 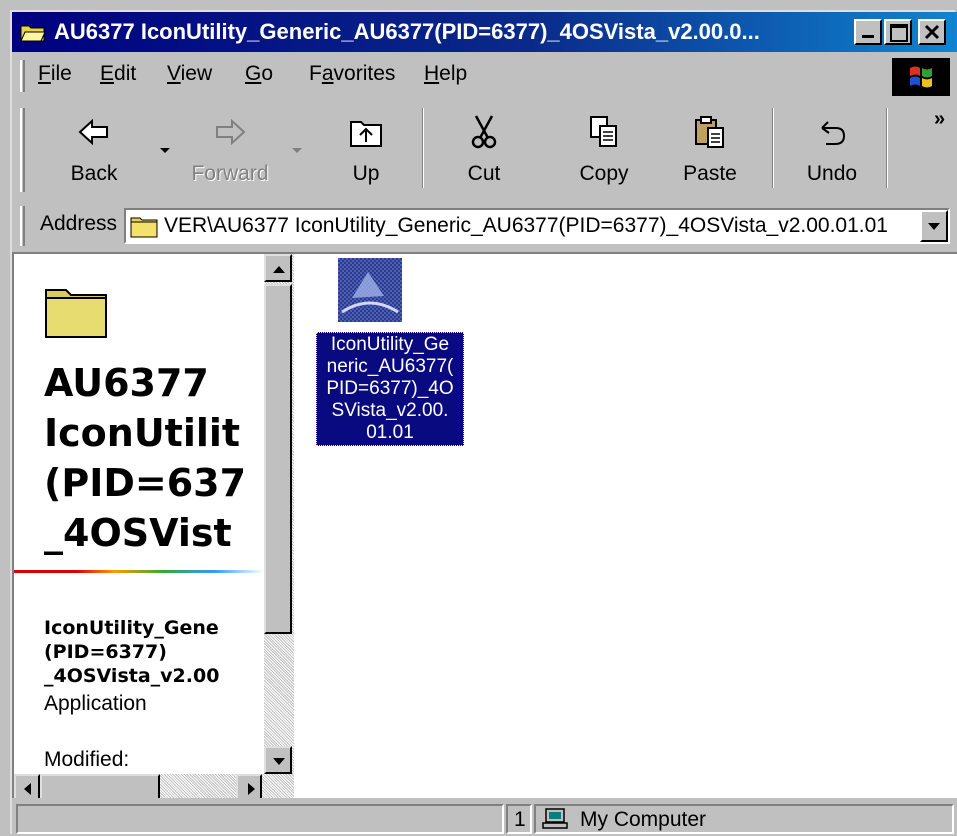 I want to click on menu-help: Help, so click(x=445, y=74).